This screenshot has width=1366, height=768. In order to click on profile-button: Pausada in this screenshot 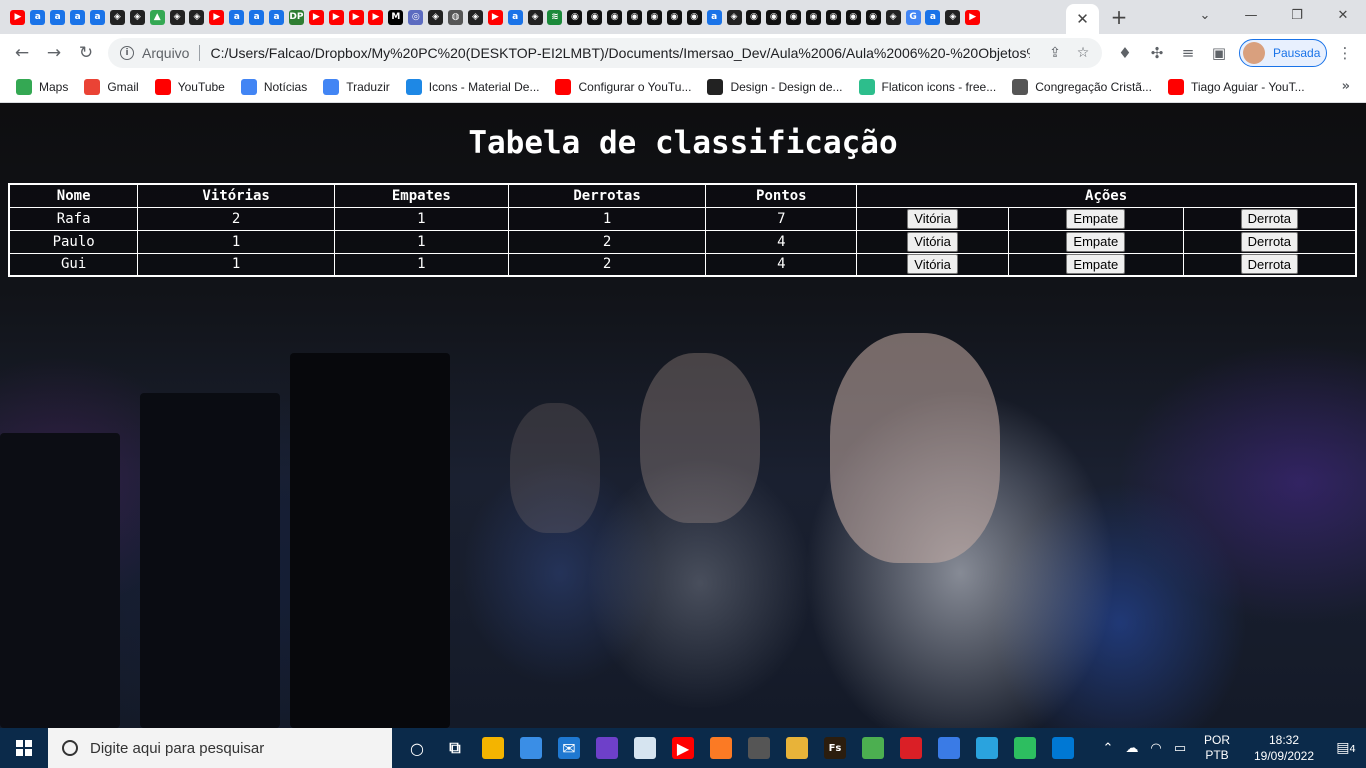, I will do `click(1283, 53)`.